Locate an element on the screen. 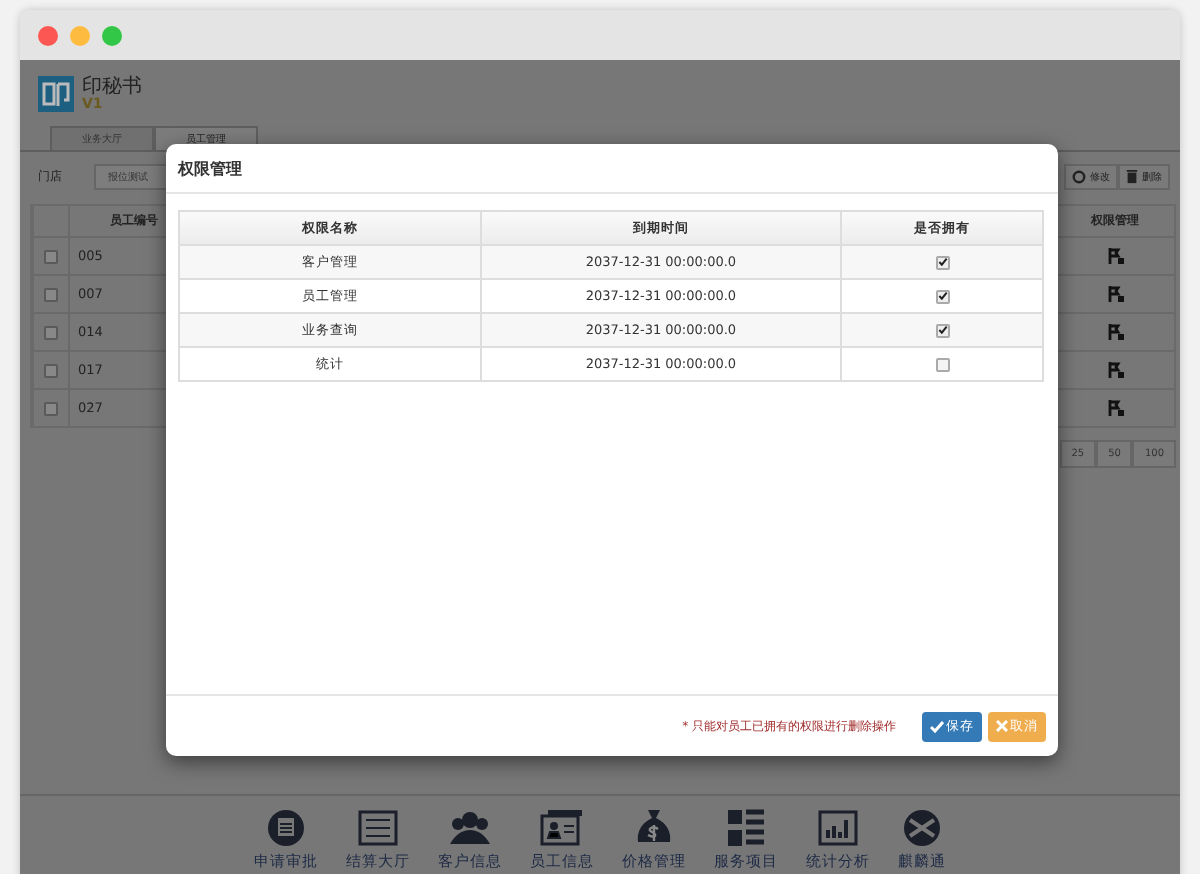  close-button is located at coordinates (48, 35).